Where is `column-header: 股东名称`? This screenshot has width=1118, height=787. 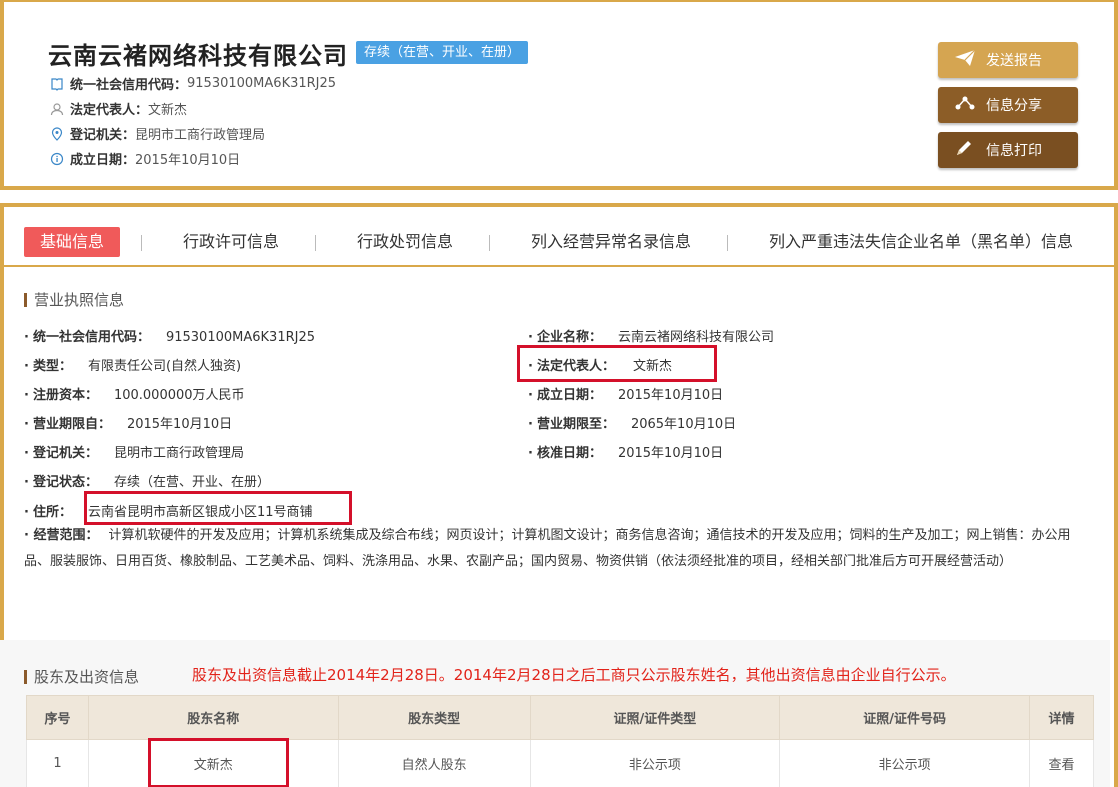 column-header: 股东名称 is located at coordinates (213, 717).